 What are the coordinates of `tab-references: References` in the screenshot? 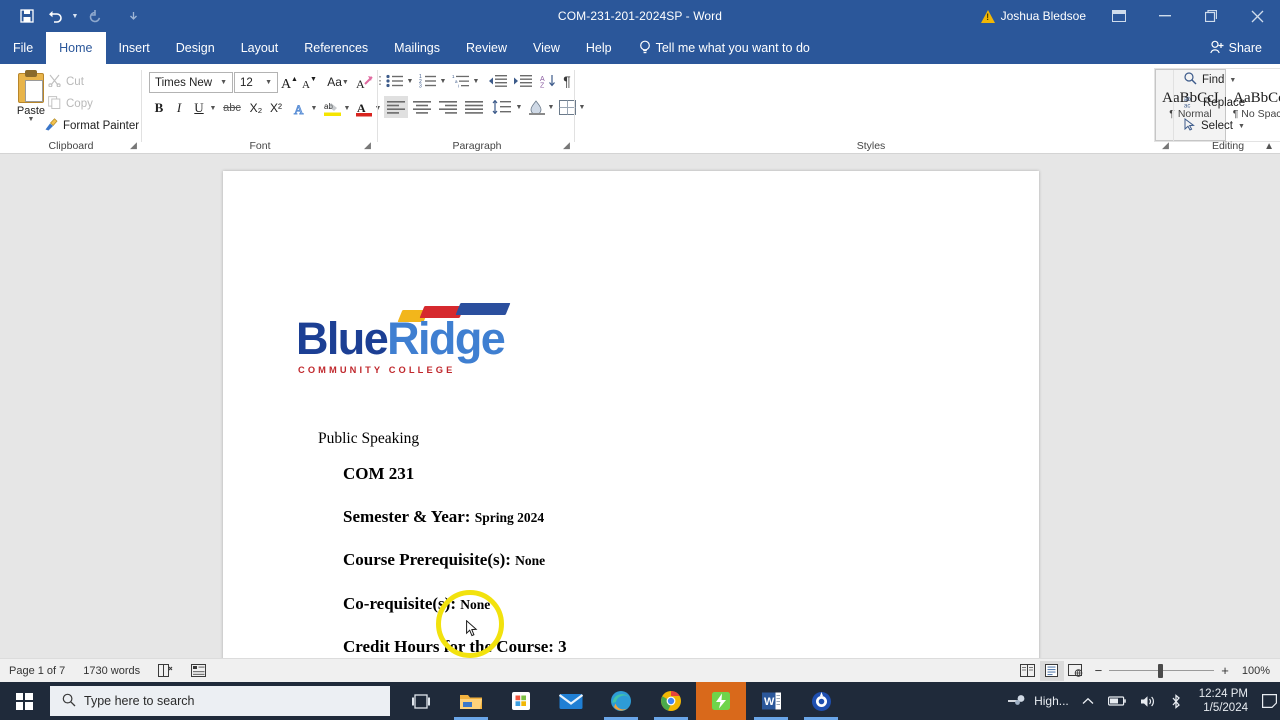 It's located at (336, 48).